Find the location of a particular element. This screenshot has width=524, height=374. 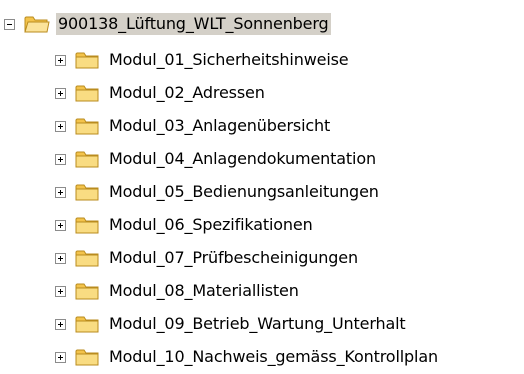

tree-node-modul-04: Modul_04_Anlagendokumentation is located at coordinates (216, 159).